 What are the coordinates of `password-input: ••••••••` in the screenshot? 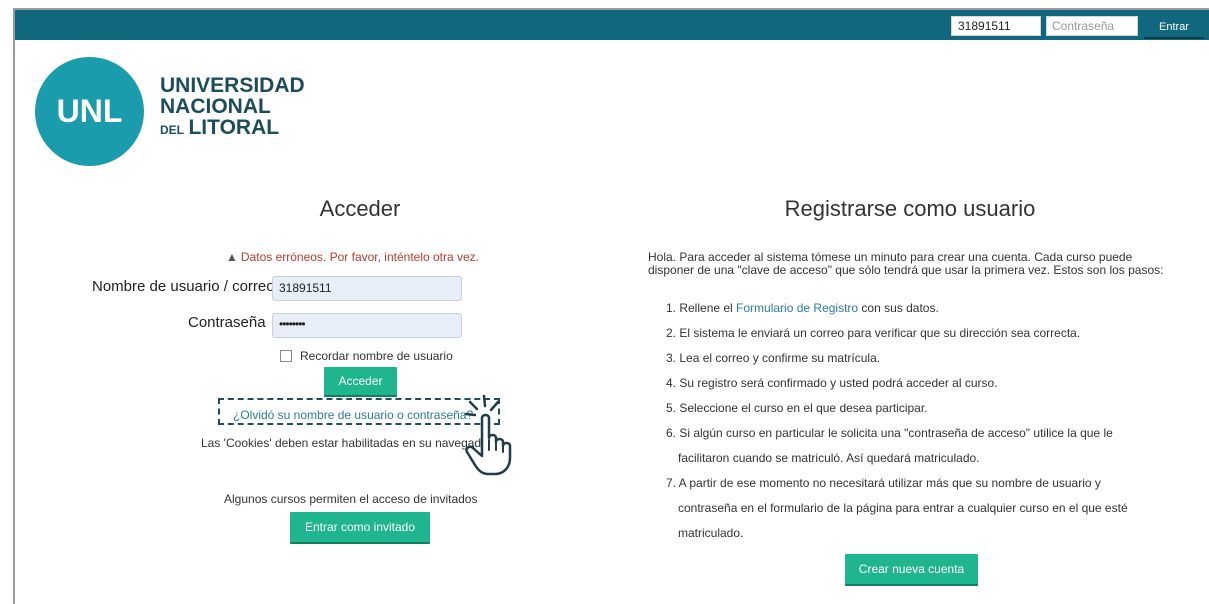 It's located at (367, 325).